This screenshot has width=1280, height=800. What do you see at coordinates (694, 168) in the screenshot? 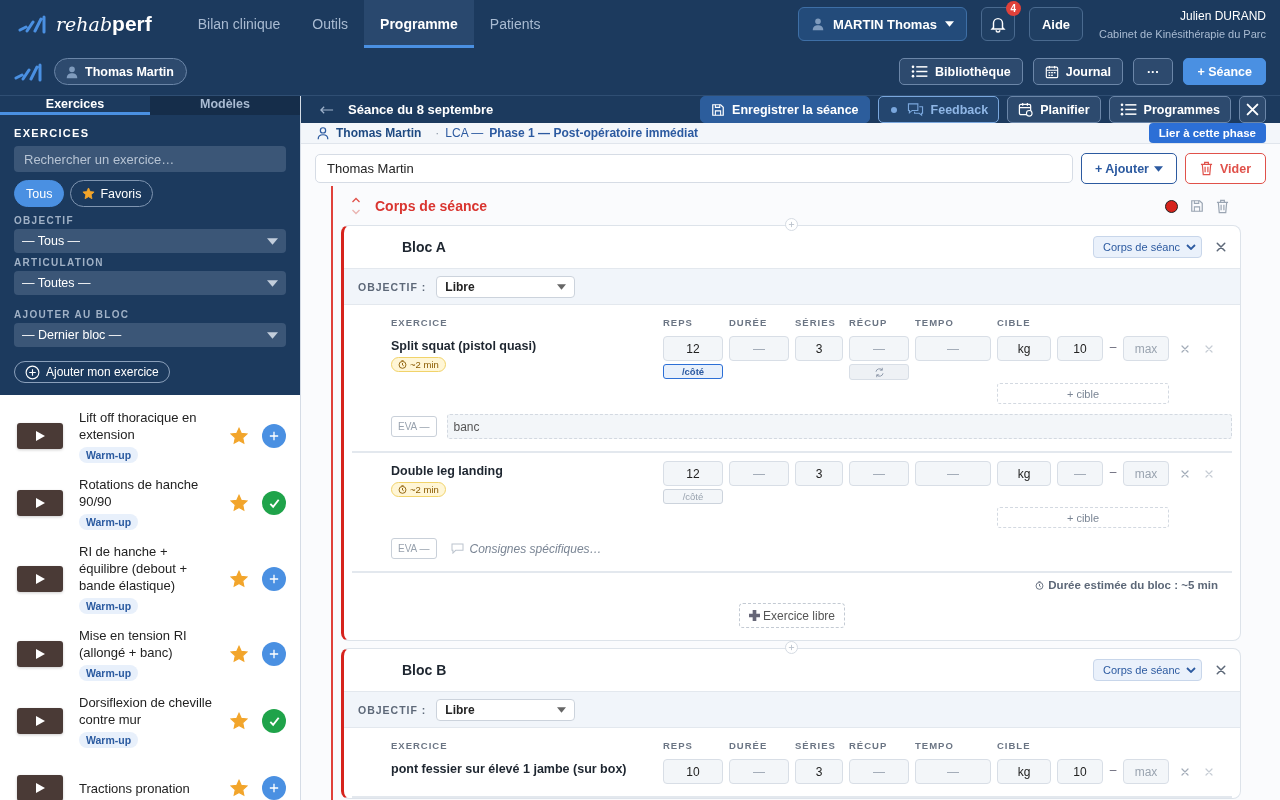
I see `session-name-field: Thomas Martin` at bounding box center [694, 168].